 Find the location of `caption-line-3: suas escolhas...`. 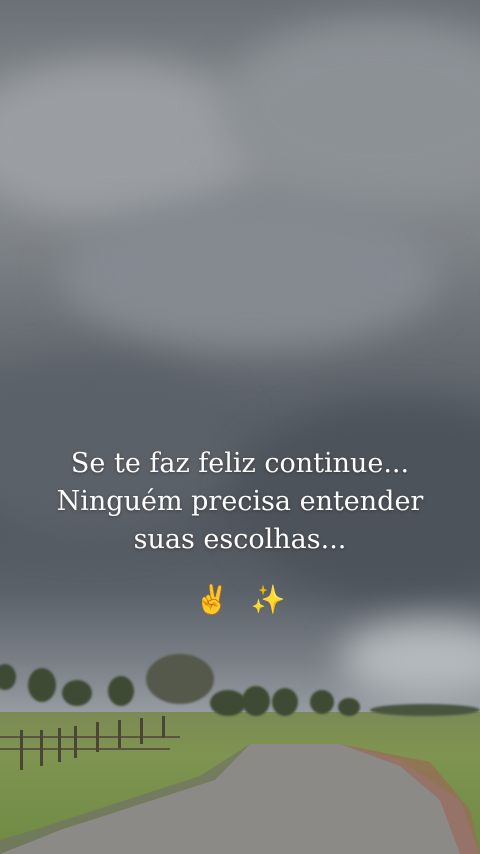

caption-line-3: suas escolhas... is located at coordinates (240, 539).